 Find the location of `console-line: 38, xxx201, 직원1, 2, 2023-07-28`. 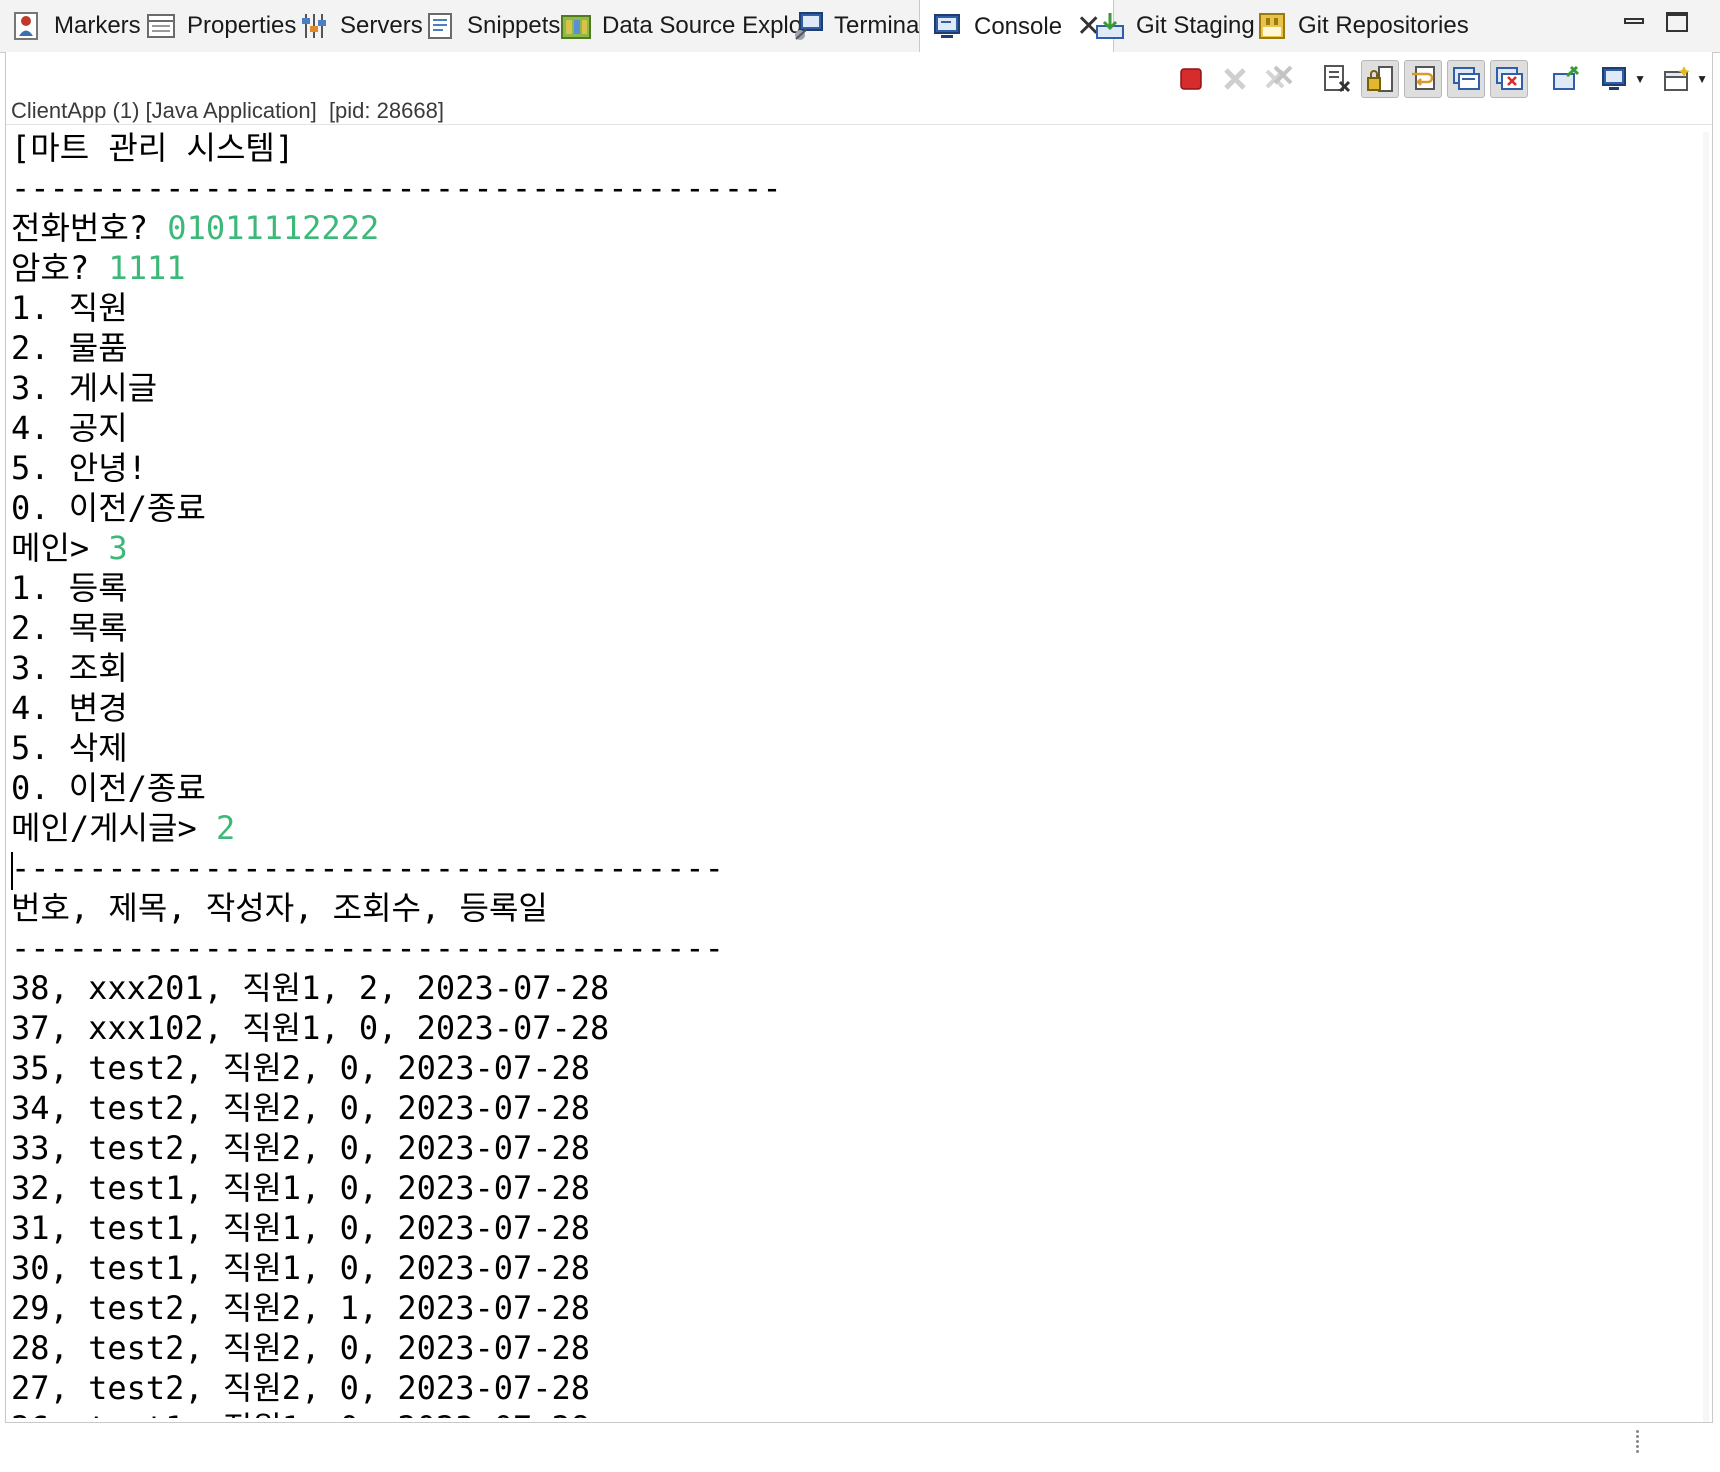

console-line: 38, xxx201, 직원1, 2, 2023-07-28 is located at coordinates (856, 988).